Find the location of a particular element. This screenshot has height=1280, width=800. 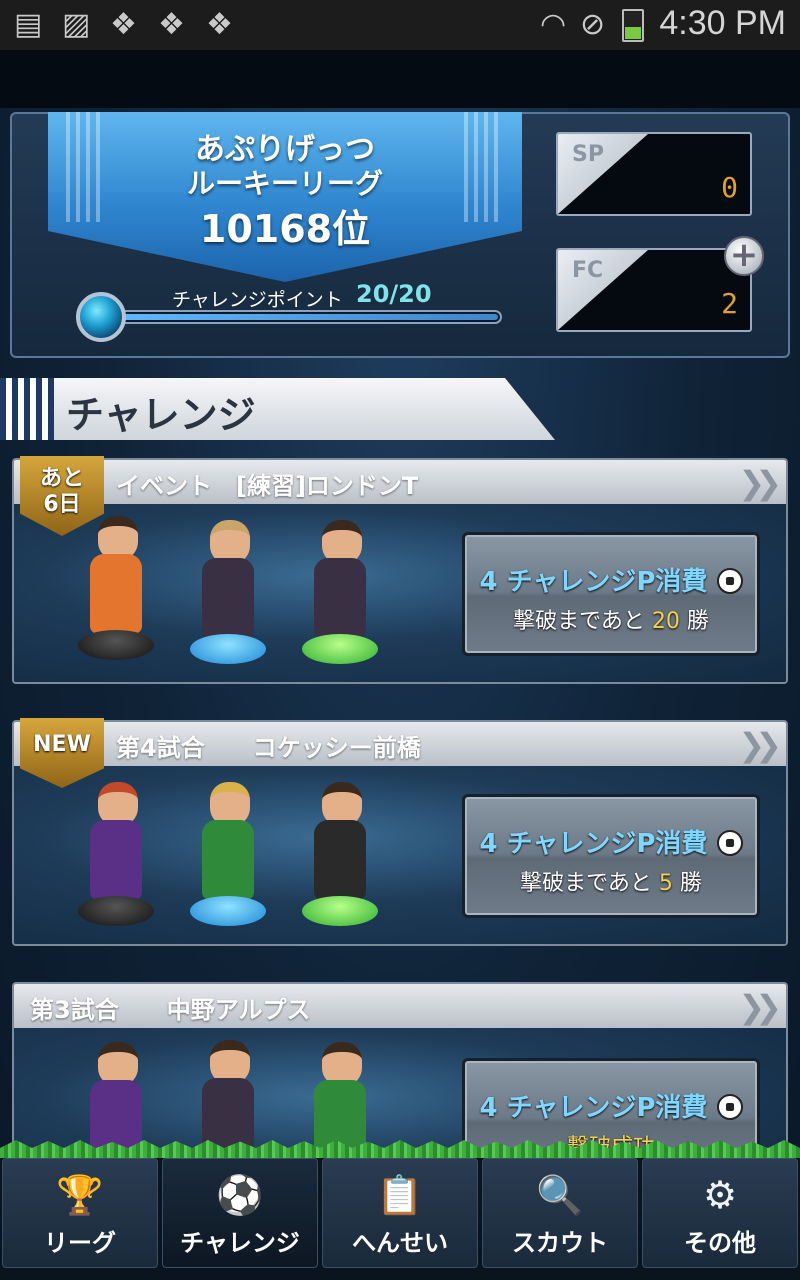

no-disturb-icon: ⊘ is located at coordinates (593, 24).